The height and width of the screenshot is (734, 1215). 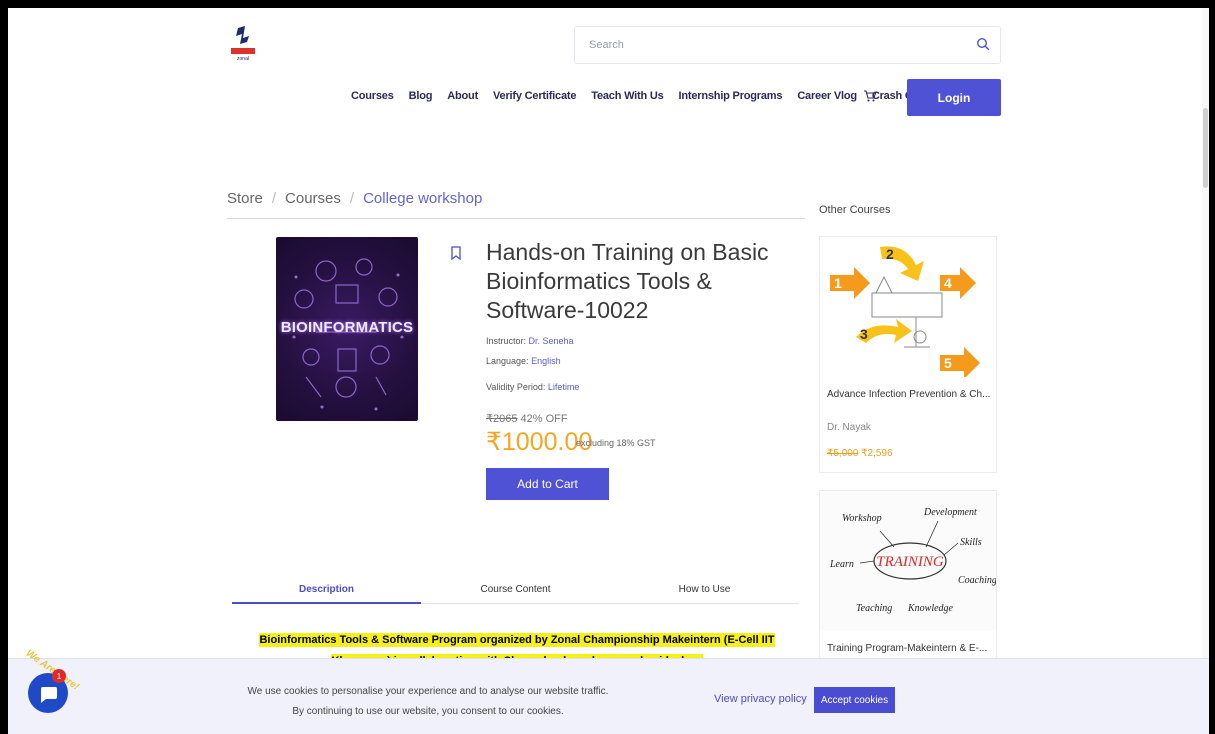 I want to click on svg-text: zonal, so click(x=243, y=59).